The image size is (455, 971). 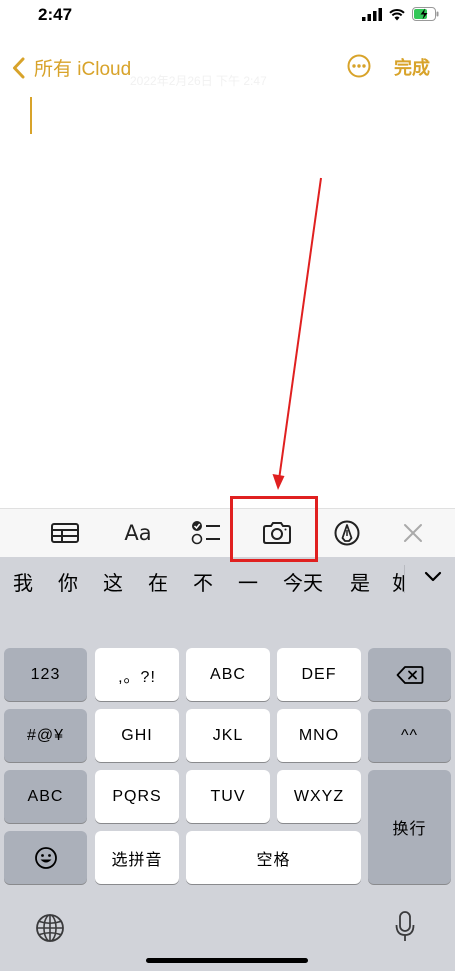 What do you see at coordinates (227, 960) in the screenshot?
I see `home-indicator` at bounding box center [227, 960].